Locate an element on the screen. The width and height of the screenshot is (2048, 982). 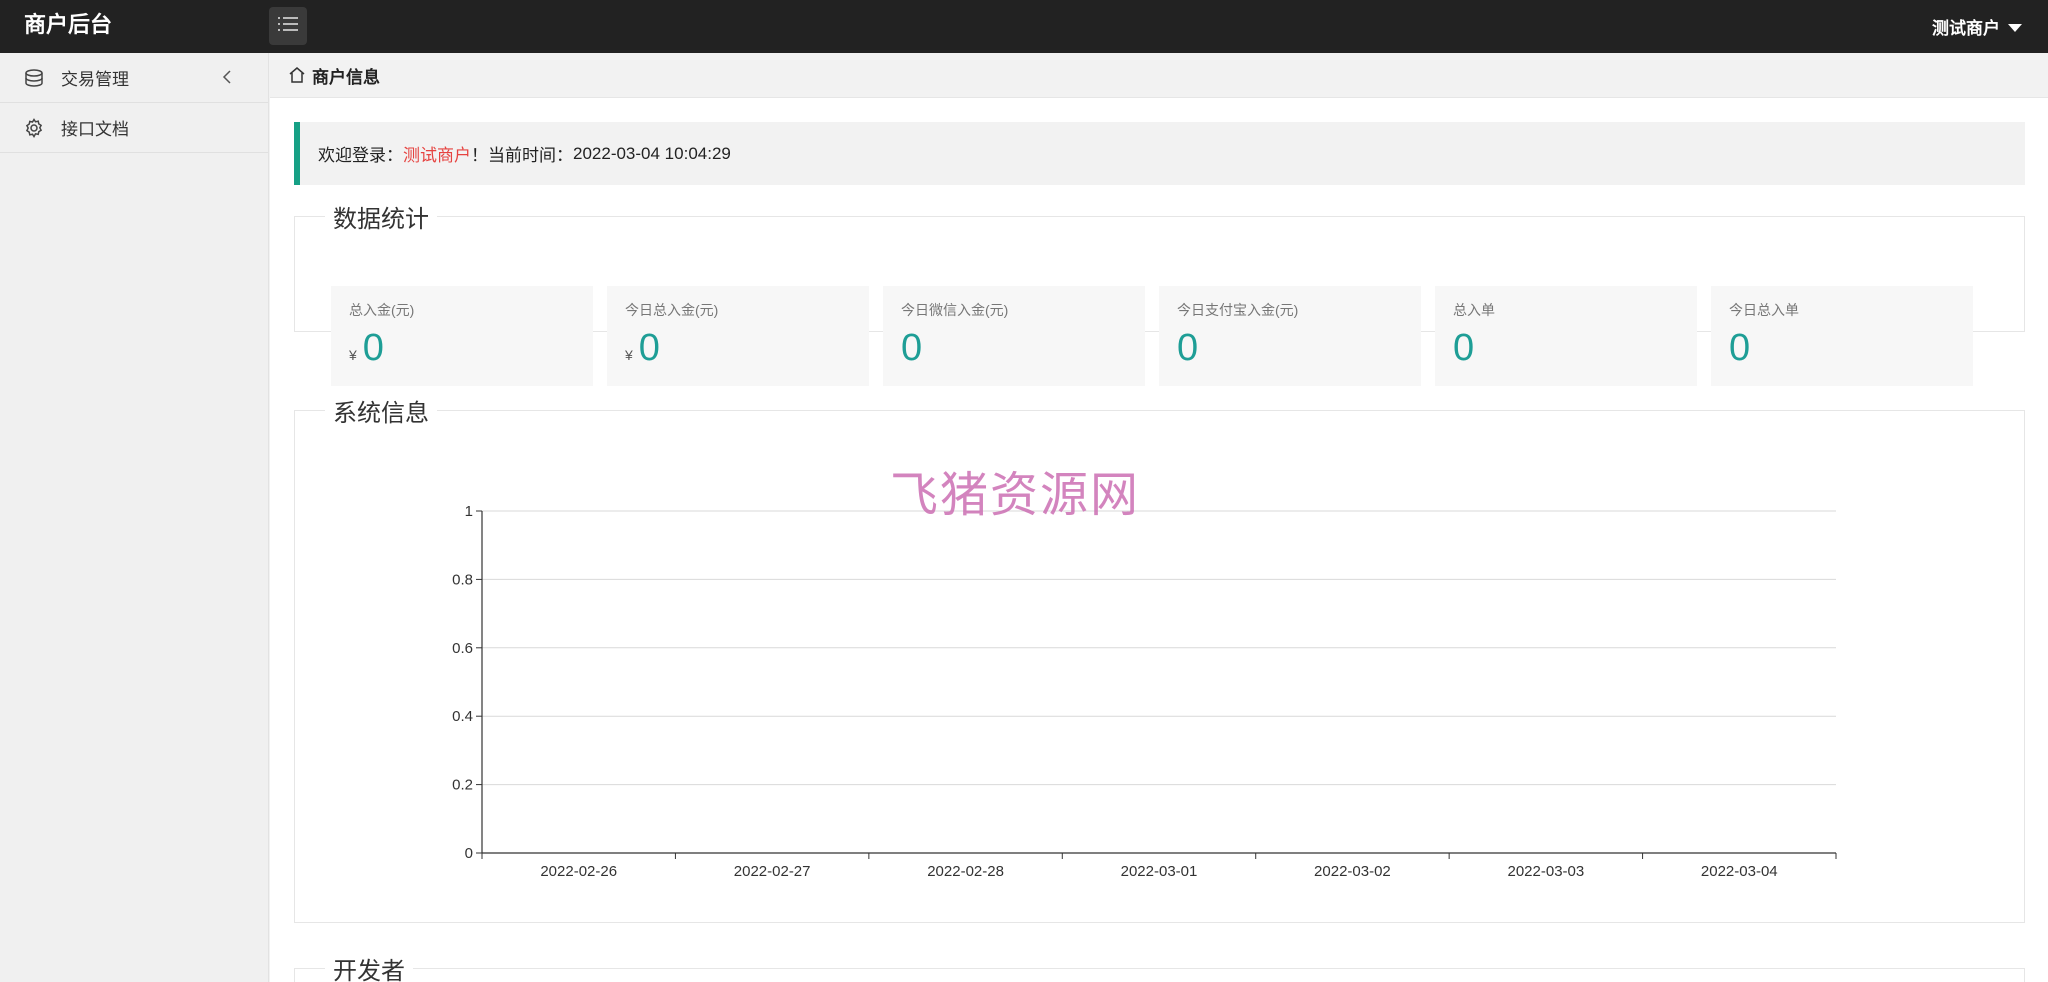
x-tick-label: 2022-02-27 is located at coordinates (772, 871).